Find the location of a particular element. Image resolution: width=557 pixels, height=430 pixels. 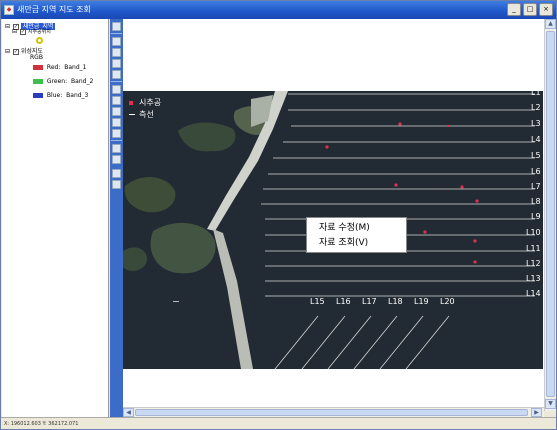

band-channel: Blue: is located at coordinates (54, 95).